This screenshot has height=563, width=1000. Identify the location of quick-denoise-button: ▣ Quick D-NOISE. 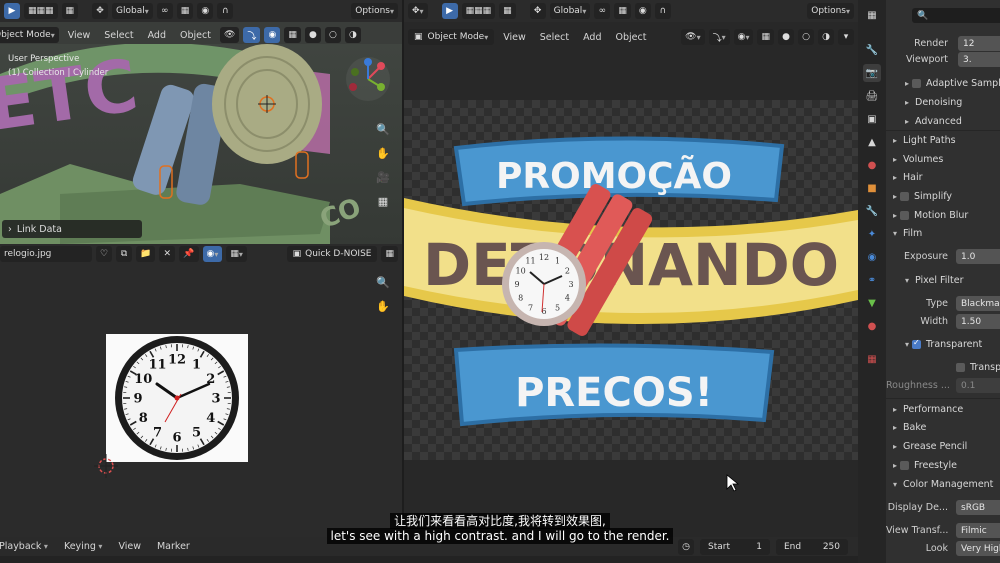
(332, 254).